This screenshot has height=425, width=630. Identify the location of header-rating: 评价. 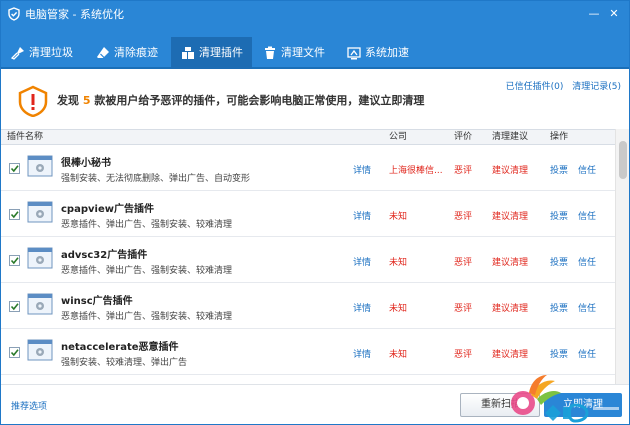
(463, 137).